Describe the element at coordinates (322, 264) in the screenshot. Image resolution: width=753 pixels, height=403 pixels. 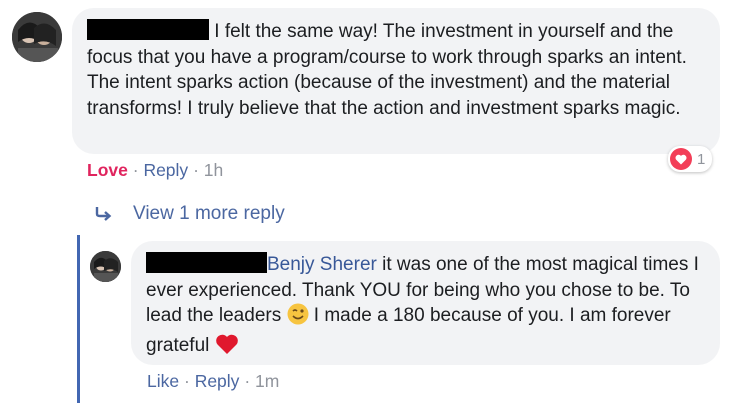
I see `mention-link: Benjy Sherer` at that location.